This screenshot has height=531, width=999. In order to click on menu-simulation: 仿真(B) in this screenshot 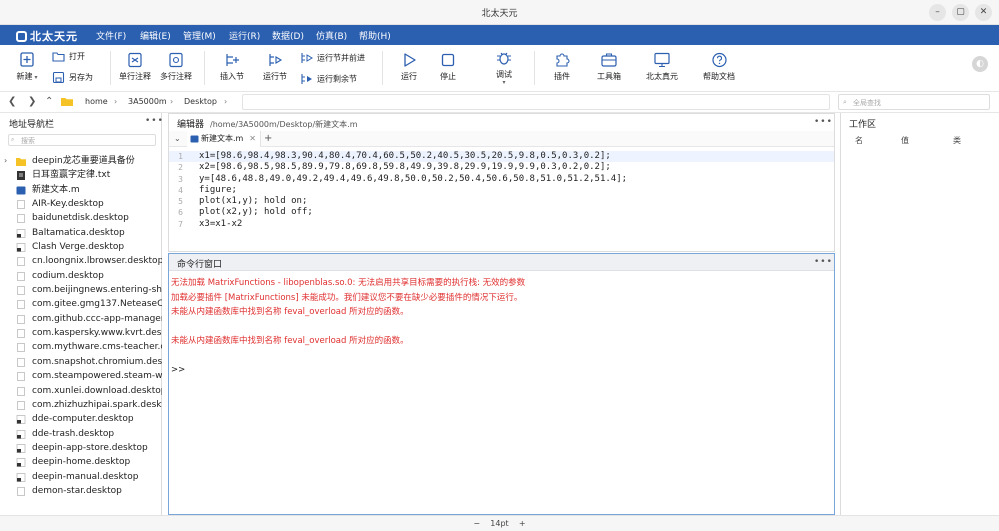, I will do `click(331, 35)`.